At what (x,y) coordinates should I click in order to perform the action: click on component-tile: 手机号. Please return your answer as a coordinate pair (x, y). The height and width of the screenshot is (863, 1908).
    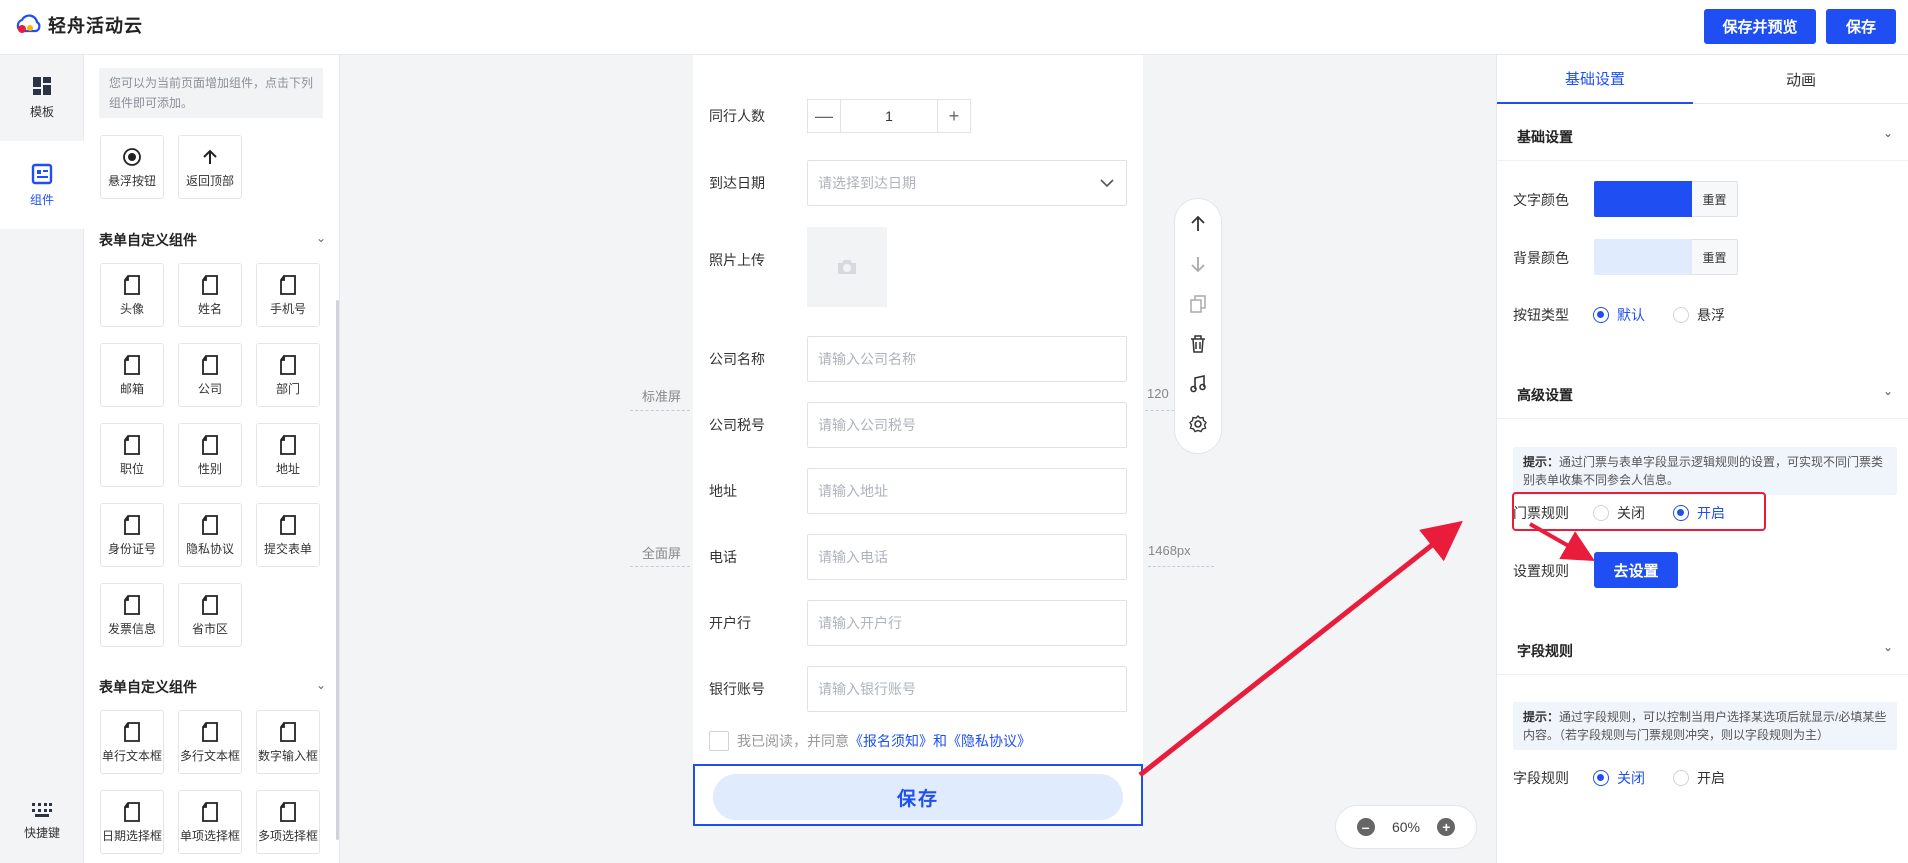
    Looking at the image, I should click on (288, 295).